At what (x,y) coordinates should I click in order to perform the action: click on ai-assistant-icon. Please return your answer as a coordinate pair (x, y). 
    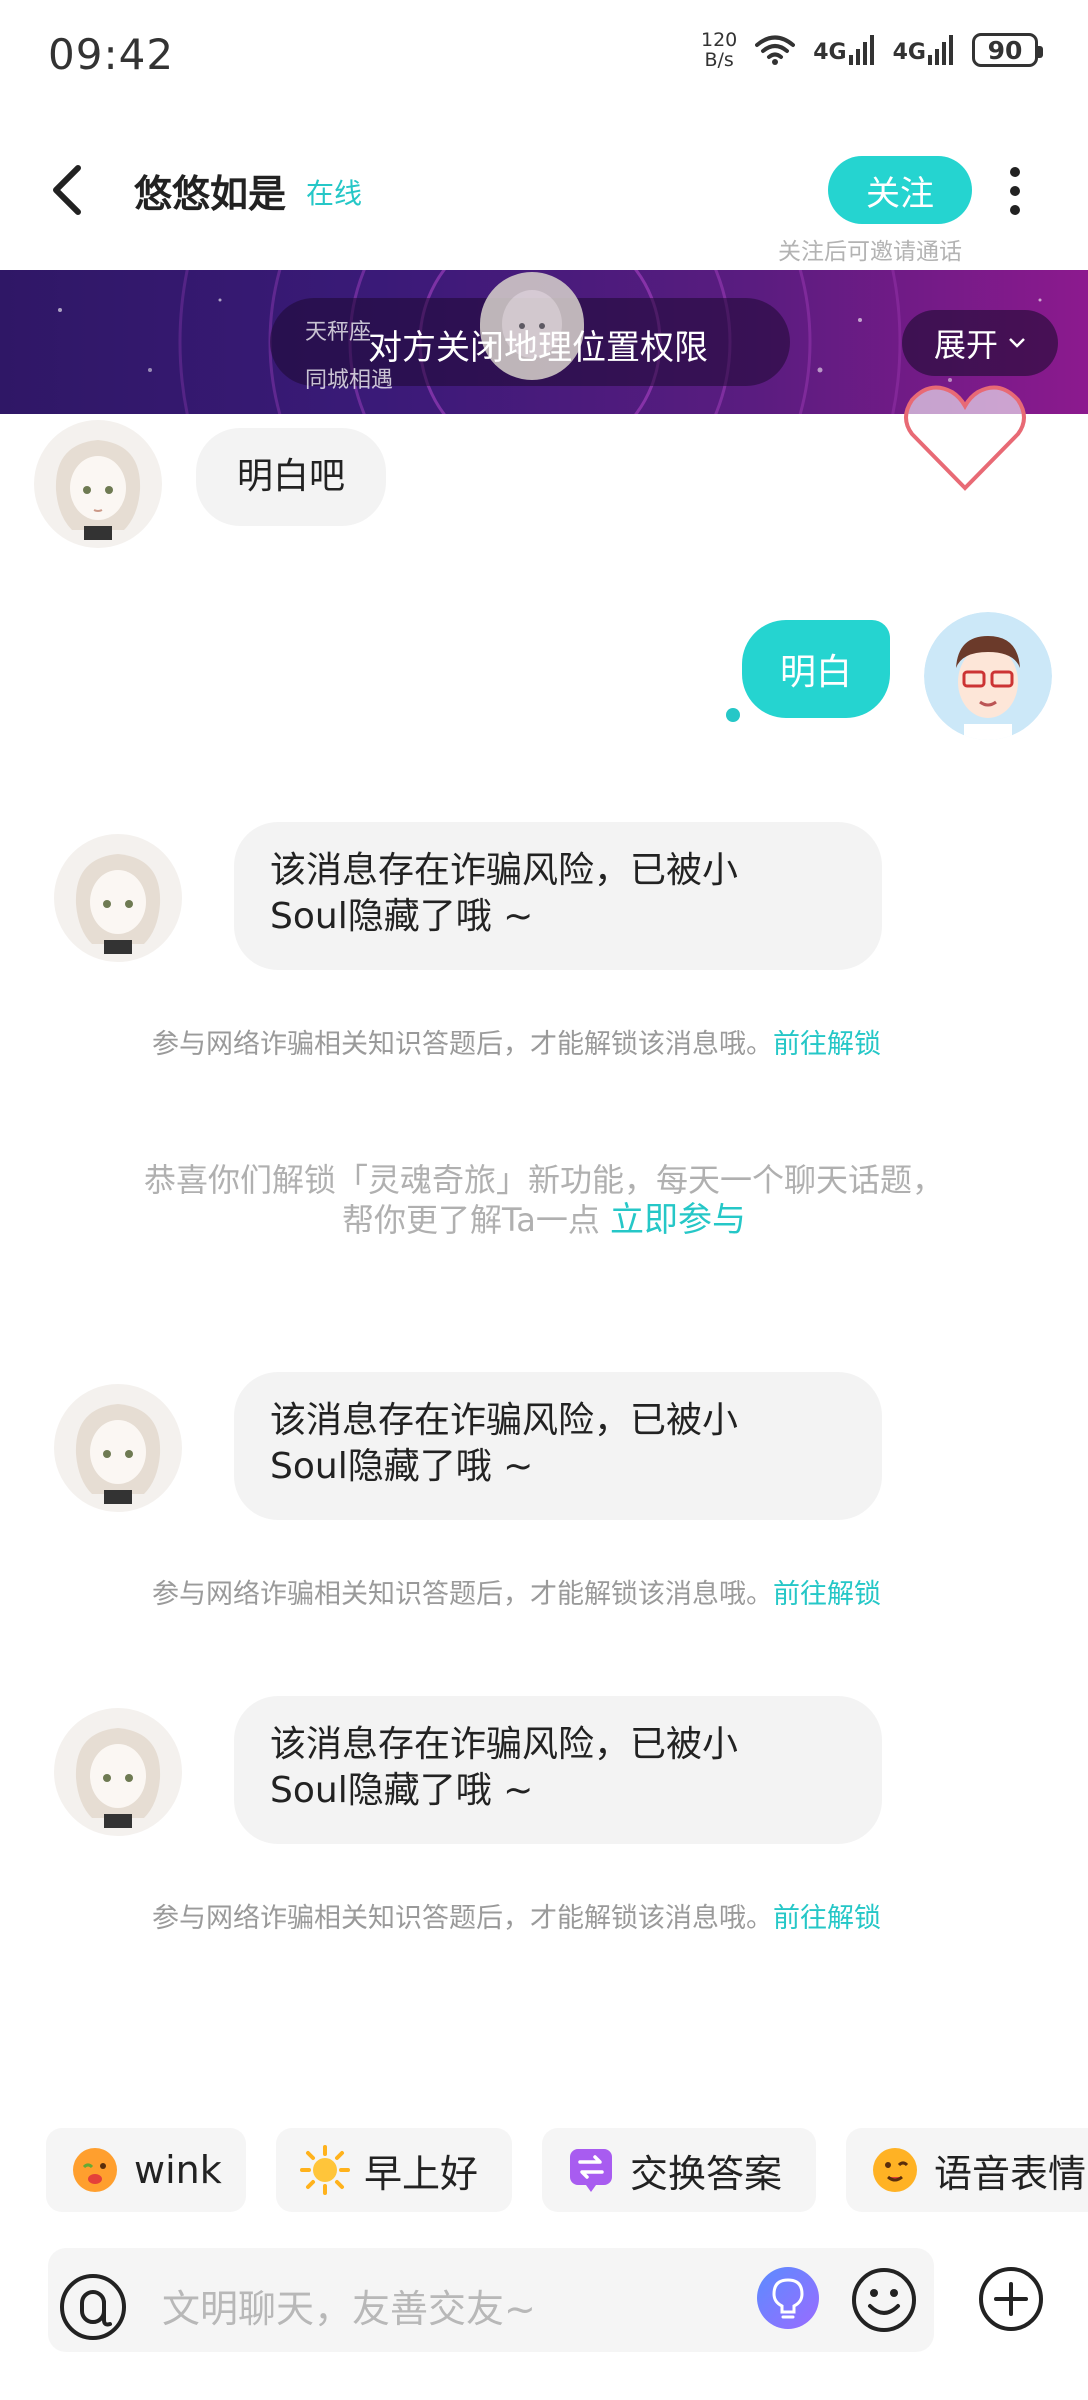
    Looking at the image, I should click on (788, 2298).